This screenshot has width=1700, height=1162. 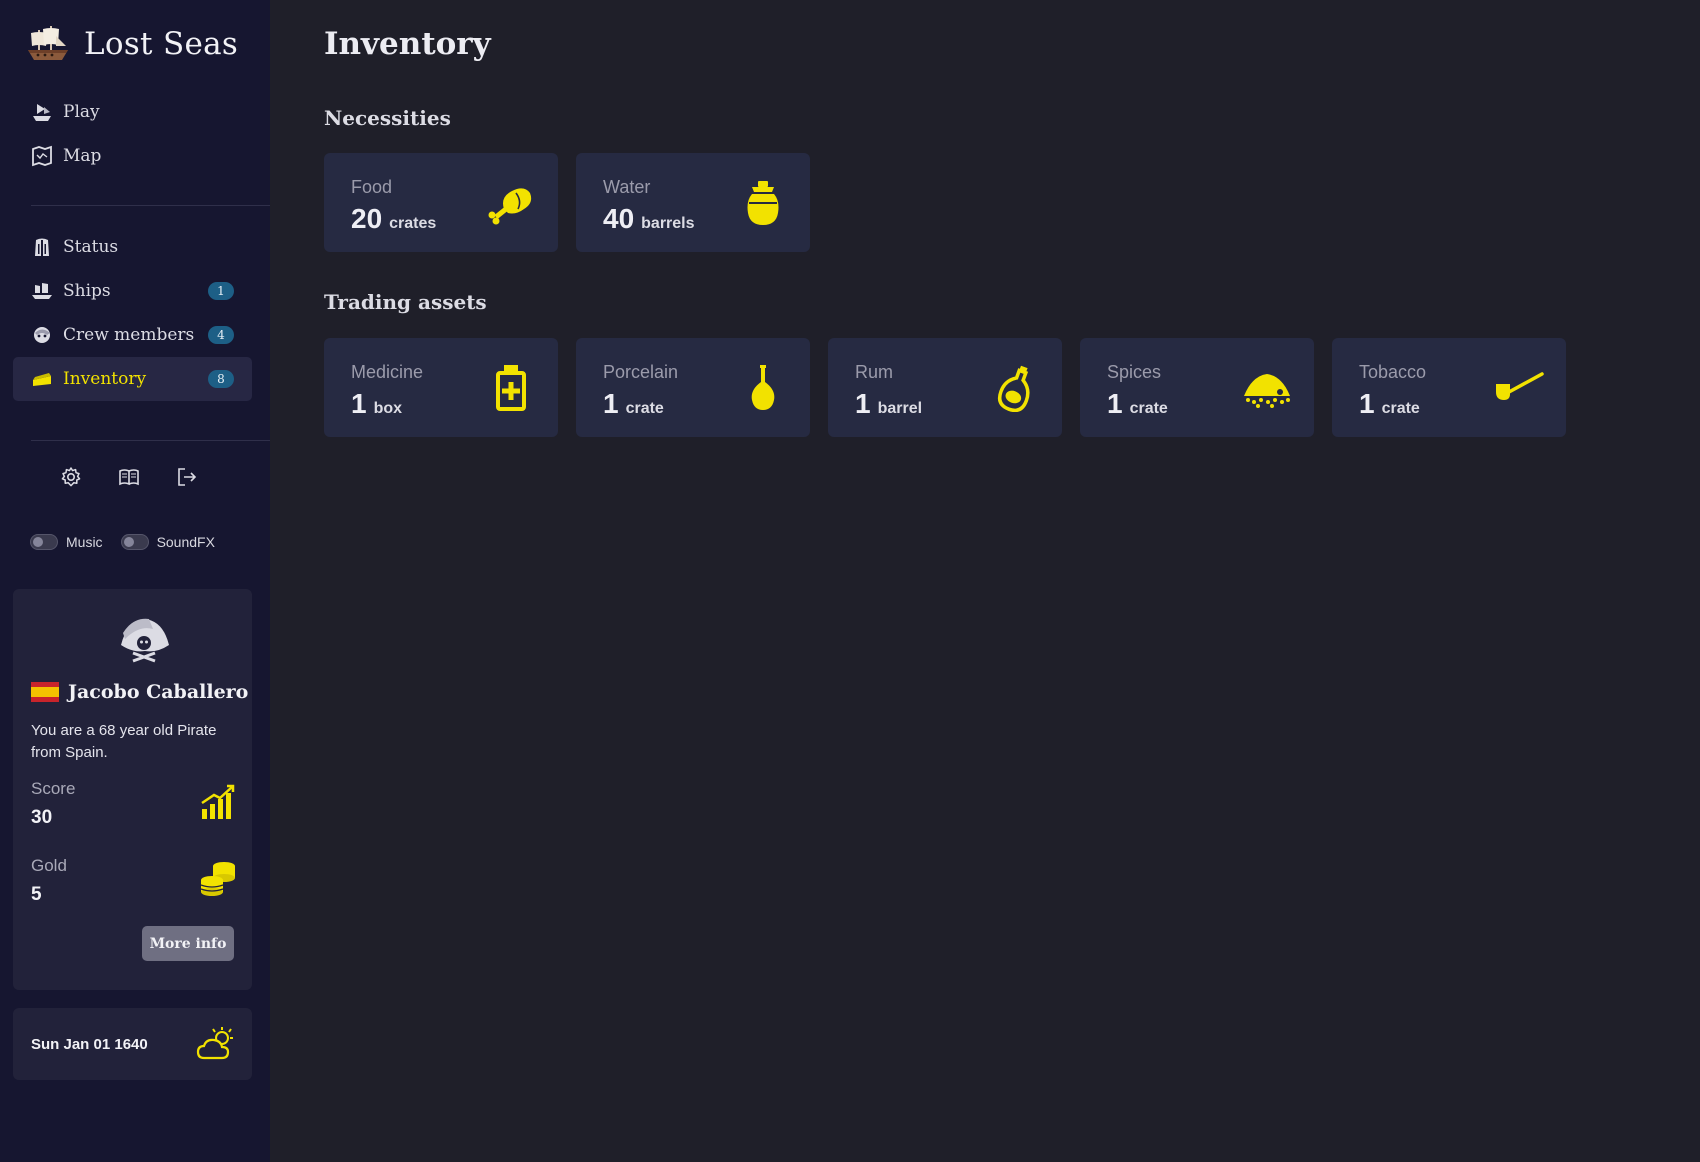 I want to click on section-title-necessities: Necessities, so click(x=387, y=118).